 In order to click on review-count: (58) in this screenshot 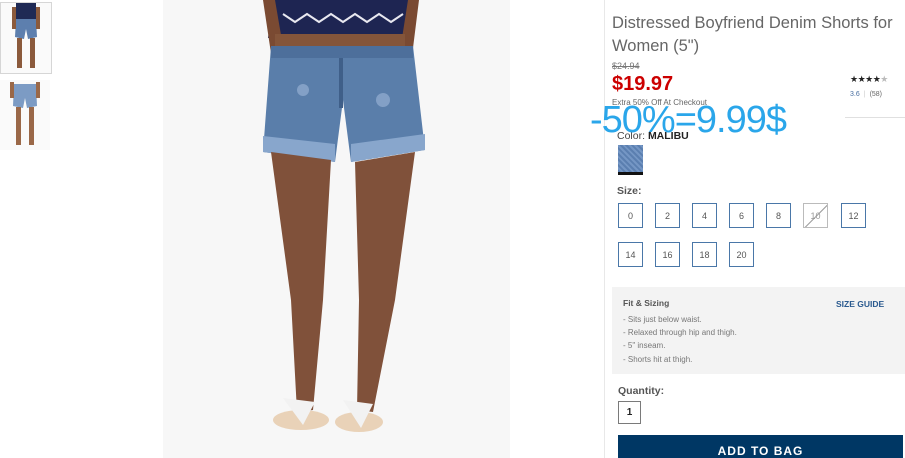, I will do `click(876, 94)`.